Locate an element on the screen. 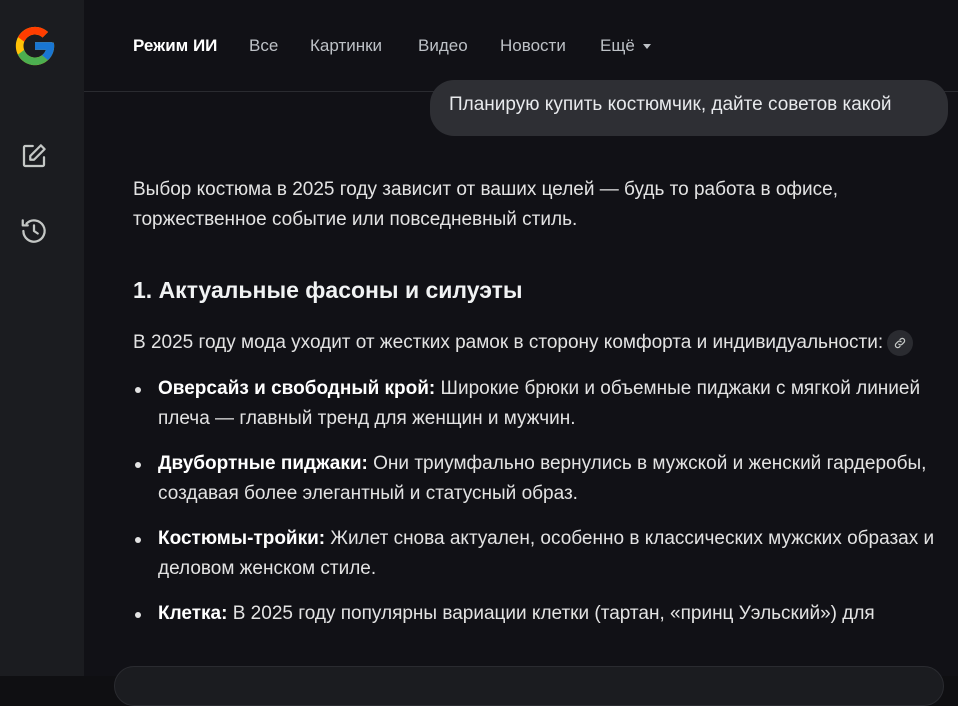  link-icon is located at coordinates (900, 343).